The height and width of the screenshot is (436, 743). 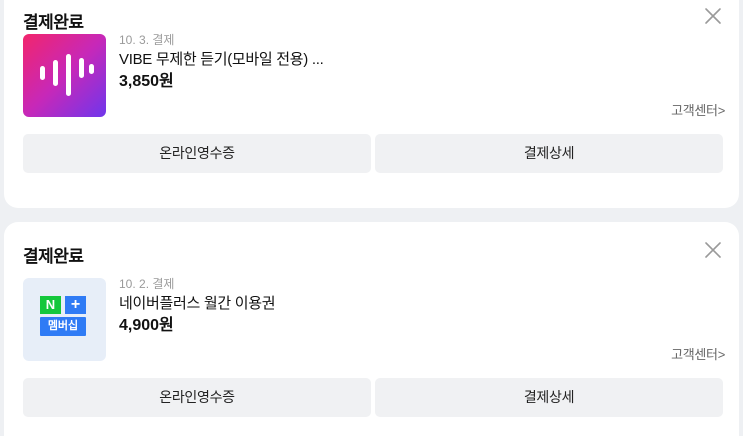 I want to click on product-name: 네이버플러스 월간 이용권, so click(x=197, y=304).